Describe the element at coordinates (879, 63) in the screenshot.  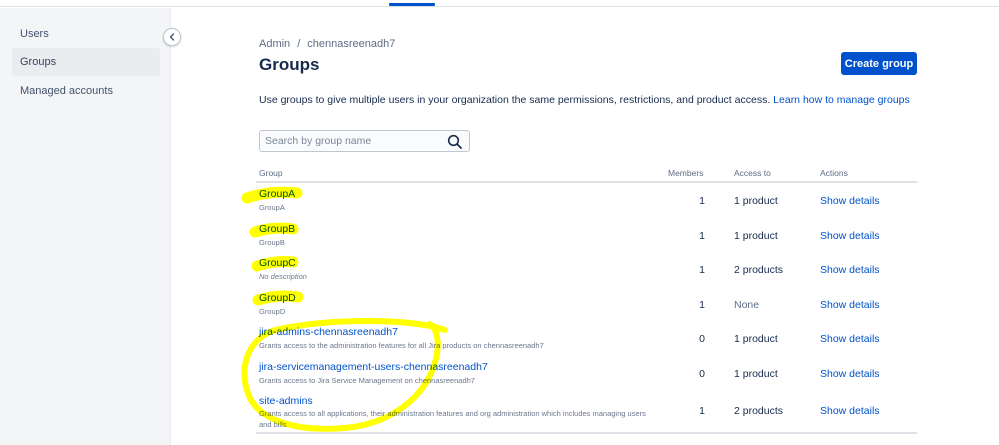
I see `create-group-button: Create group` at that location.